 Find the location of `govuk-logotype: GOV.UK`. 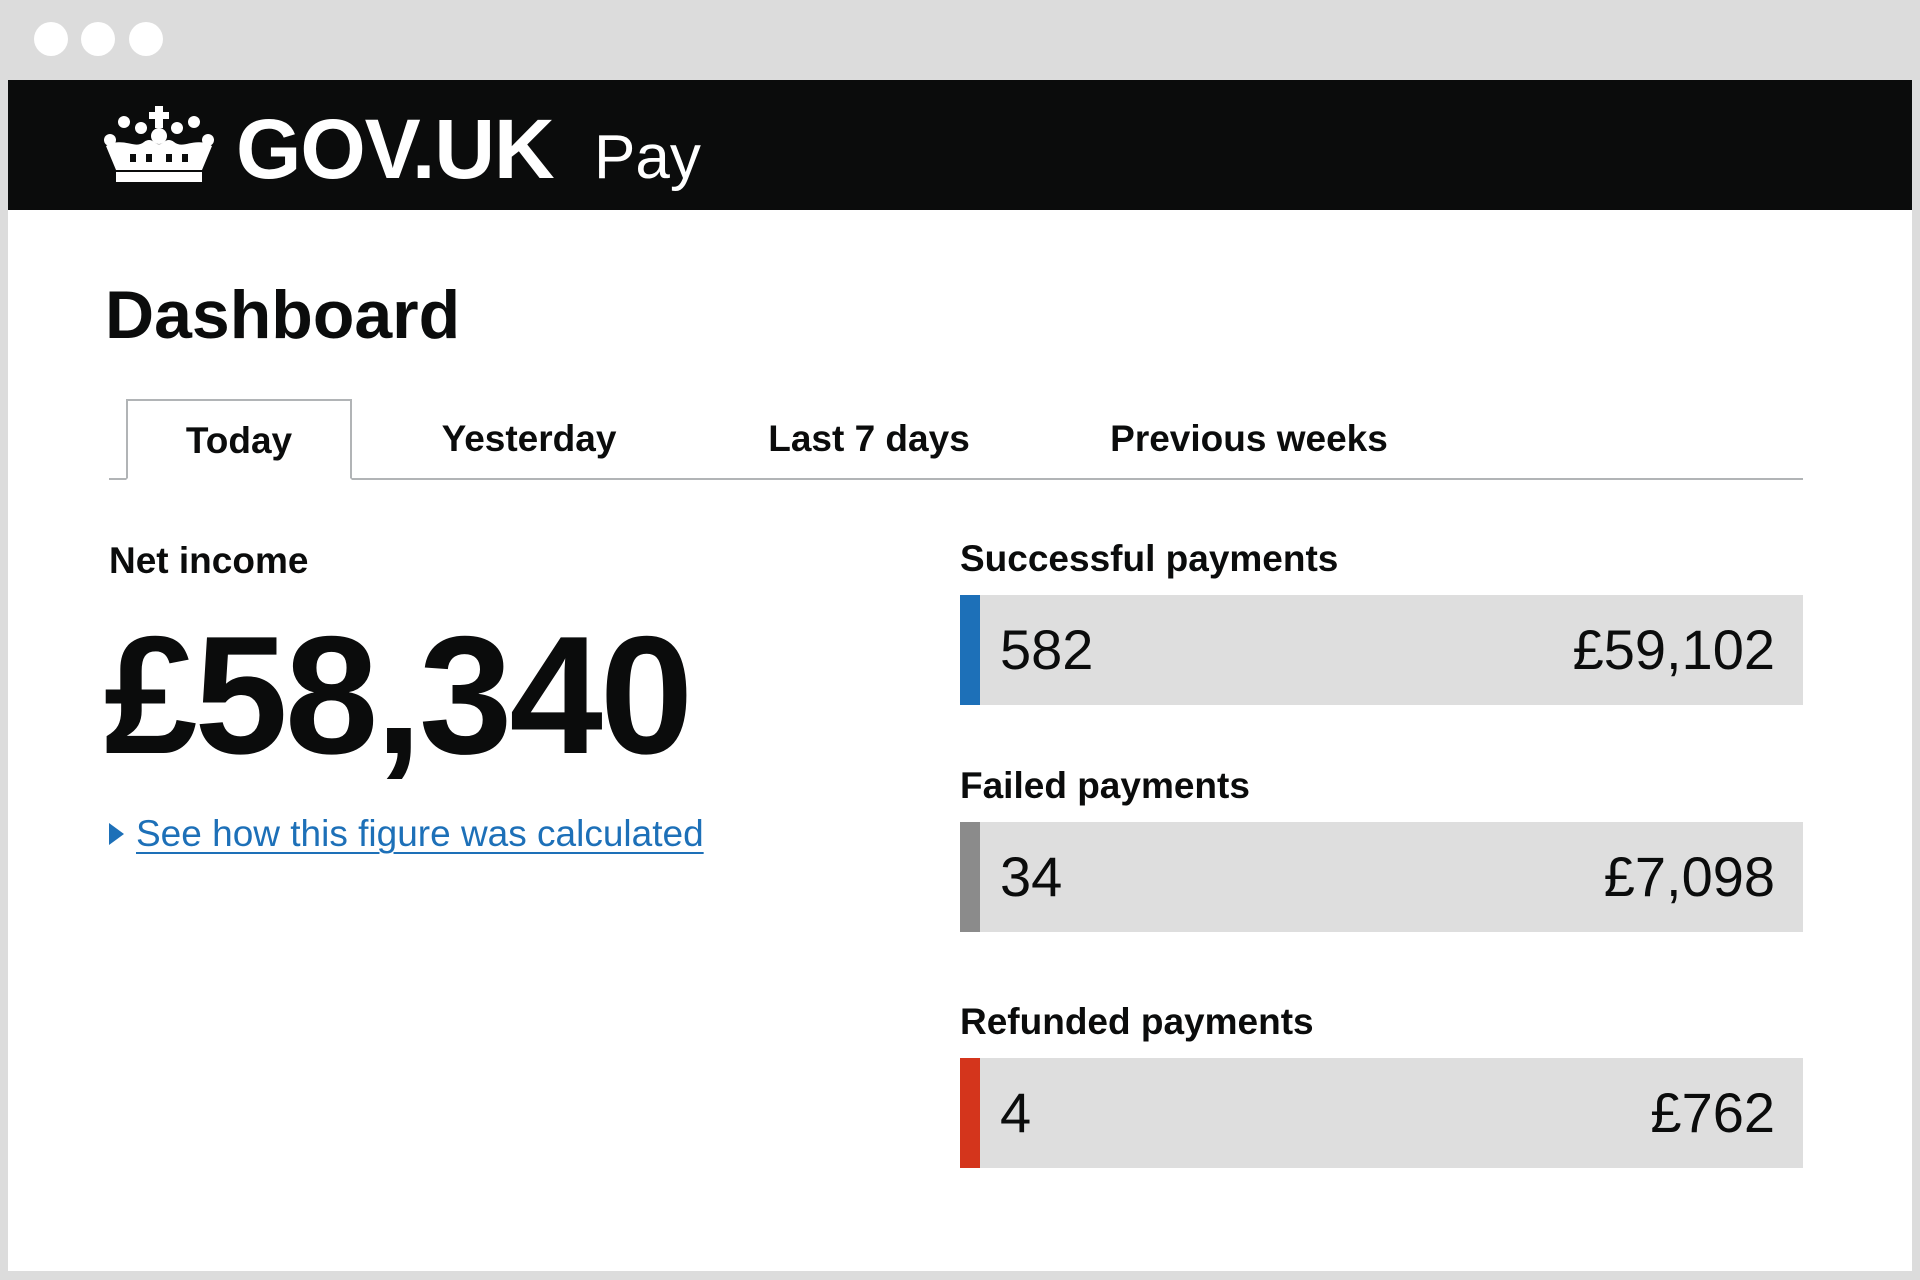

govuk-logotype: GOV.UK is located at coordinates (395, 149).